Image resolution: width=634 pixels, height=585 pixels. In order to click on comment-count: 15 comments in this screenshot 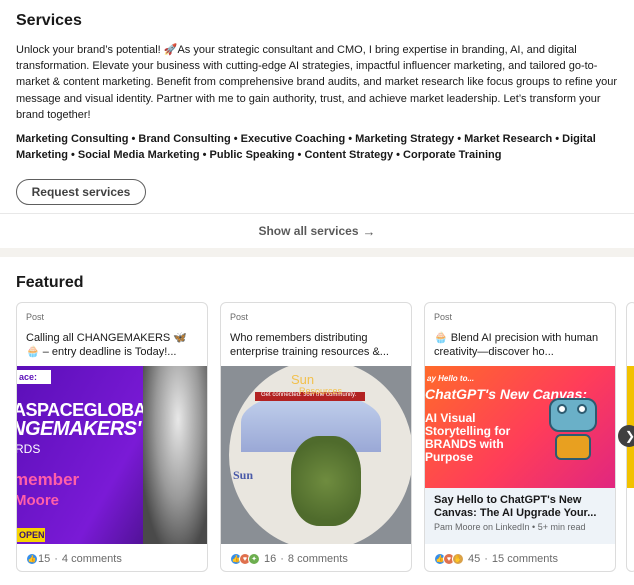, I will do `click(525, 559)`.